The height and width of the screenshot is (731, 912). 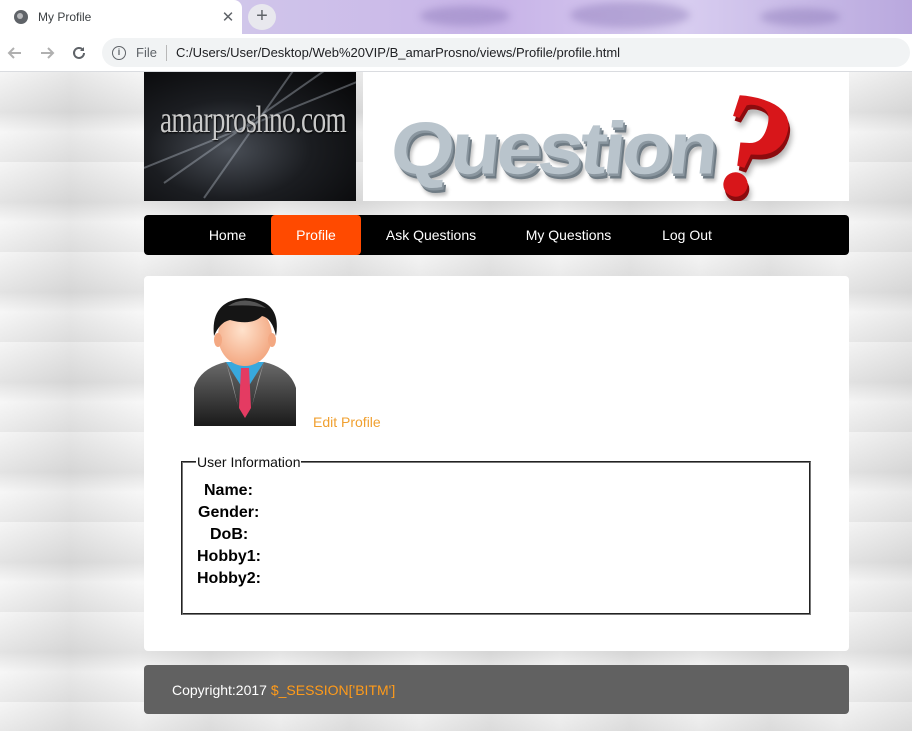 I want to click on hobby2-label: Hobby2:, so click(x=229, y=578).